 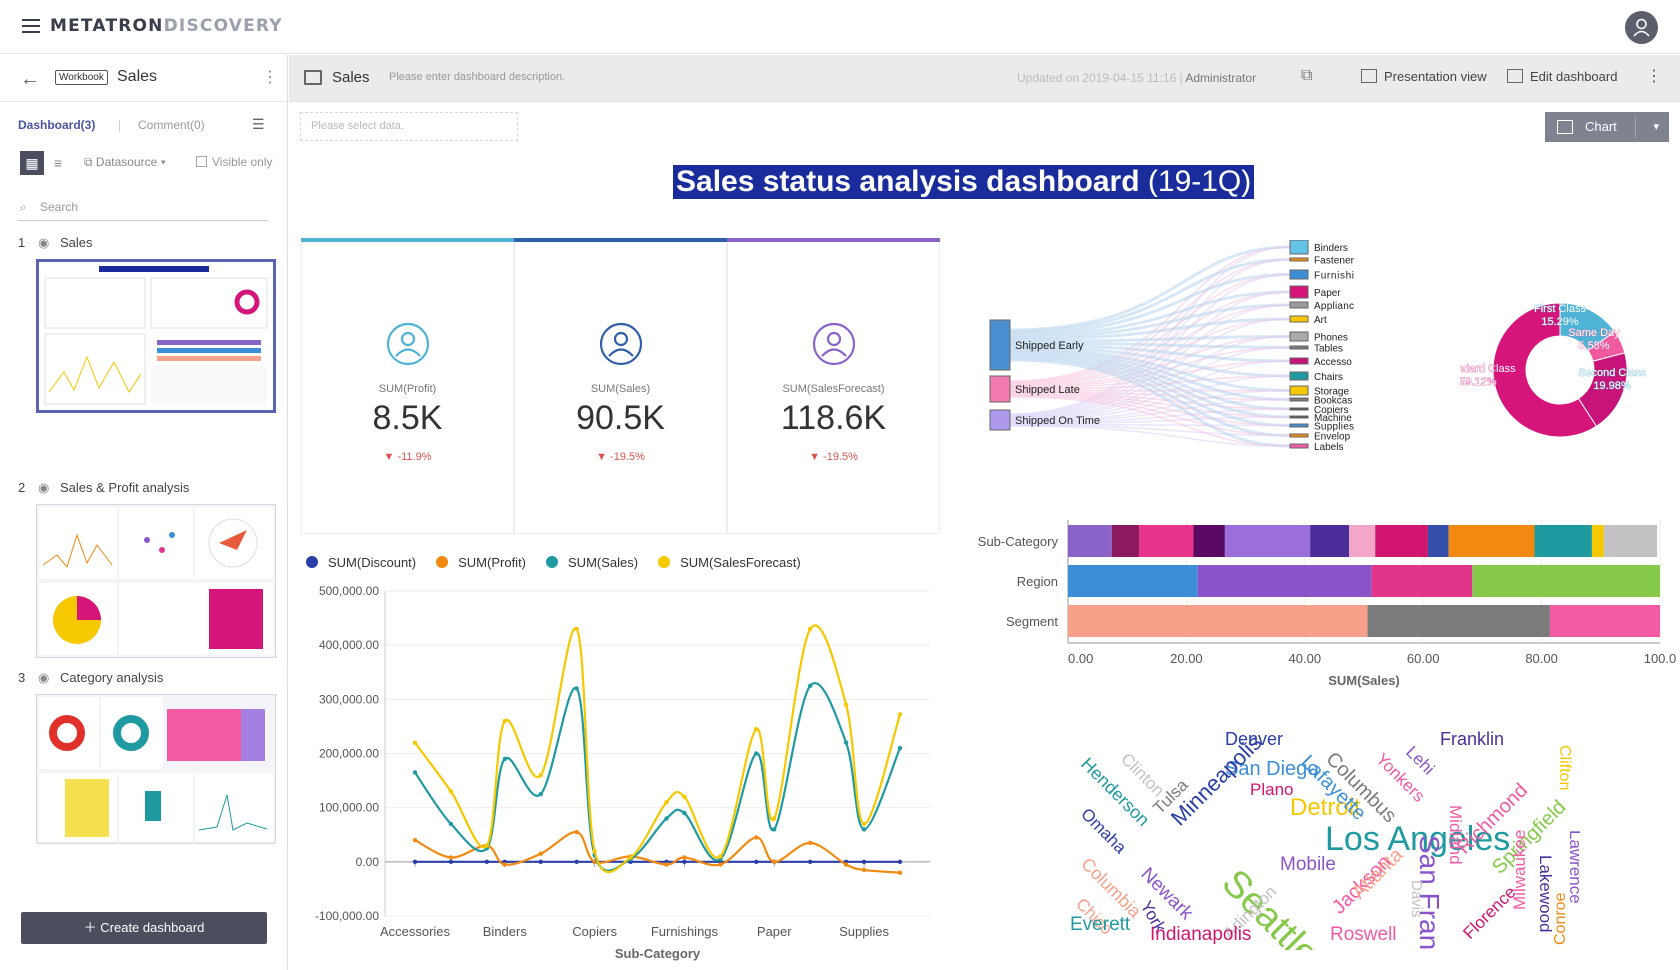 What do you see at coordinates (1656, 127) in the screenshot?
I see `chevron-down-icon: ▾` at bounding box center [1656, 127].